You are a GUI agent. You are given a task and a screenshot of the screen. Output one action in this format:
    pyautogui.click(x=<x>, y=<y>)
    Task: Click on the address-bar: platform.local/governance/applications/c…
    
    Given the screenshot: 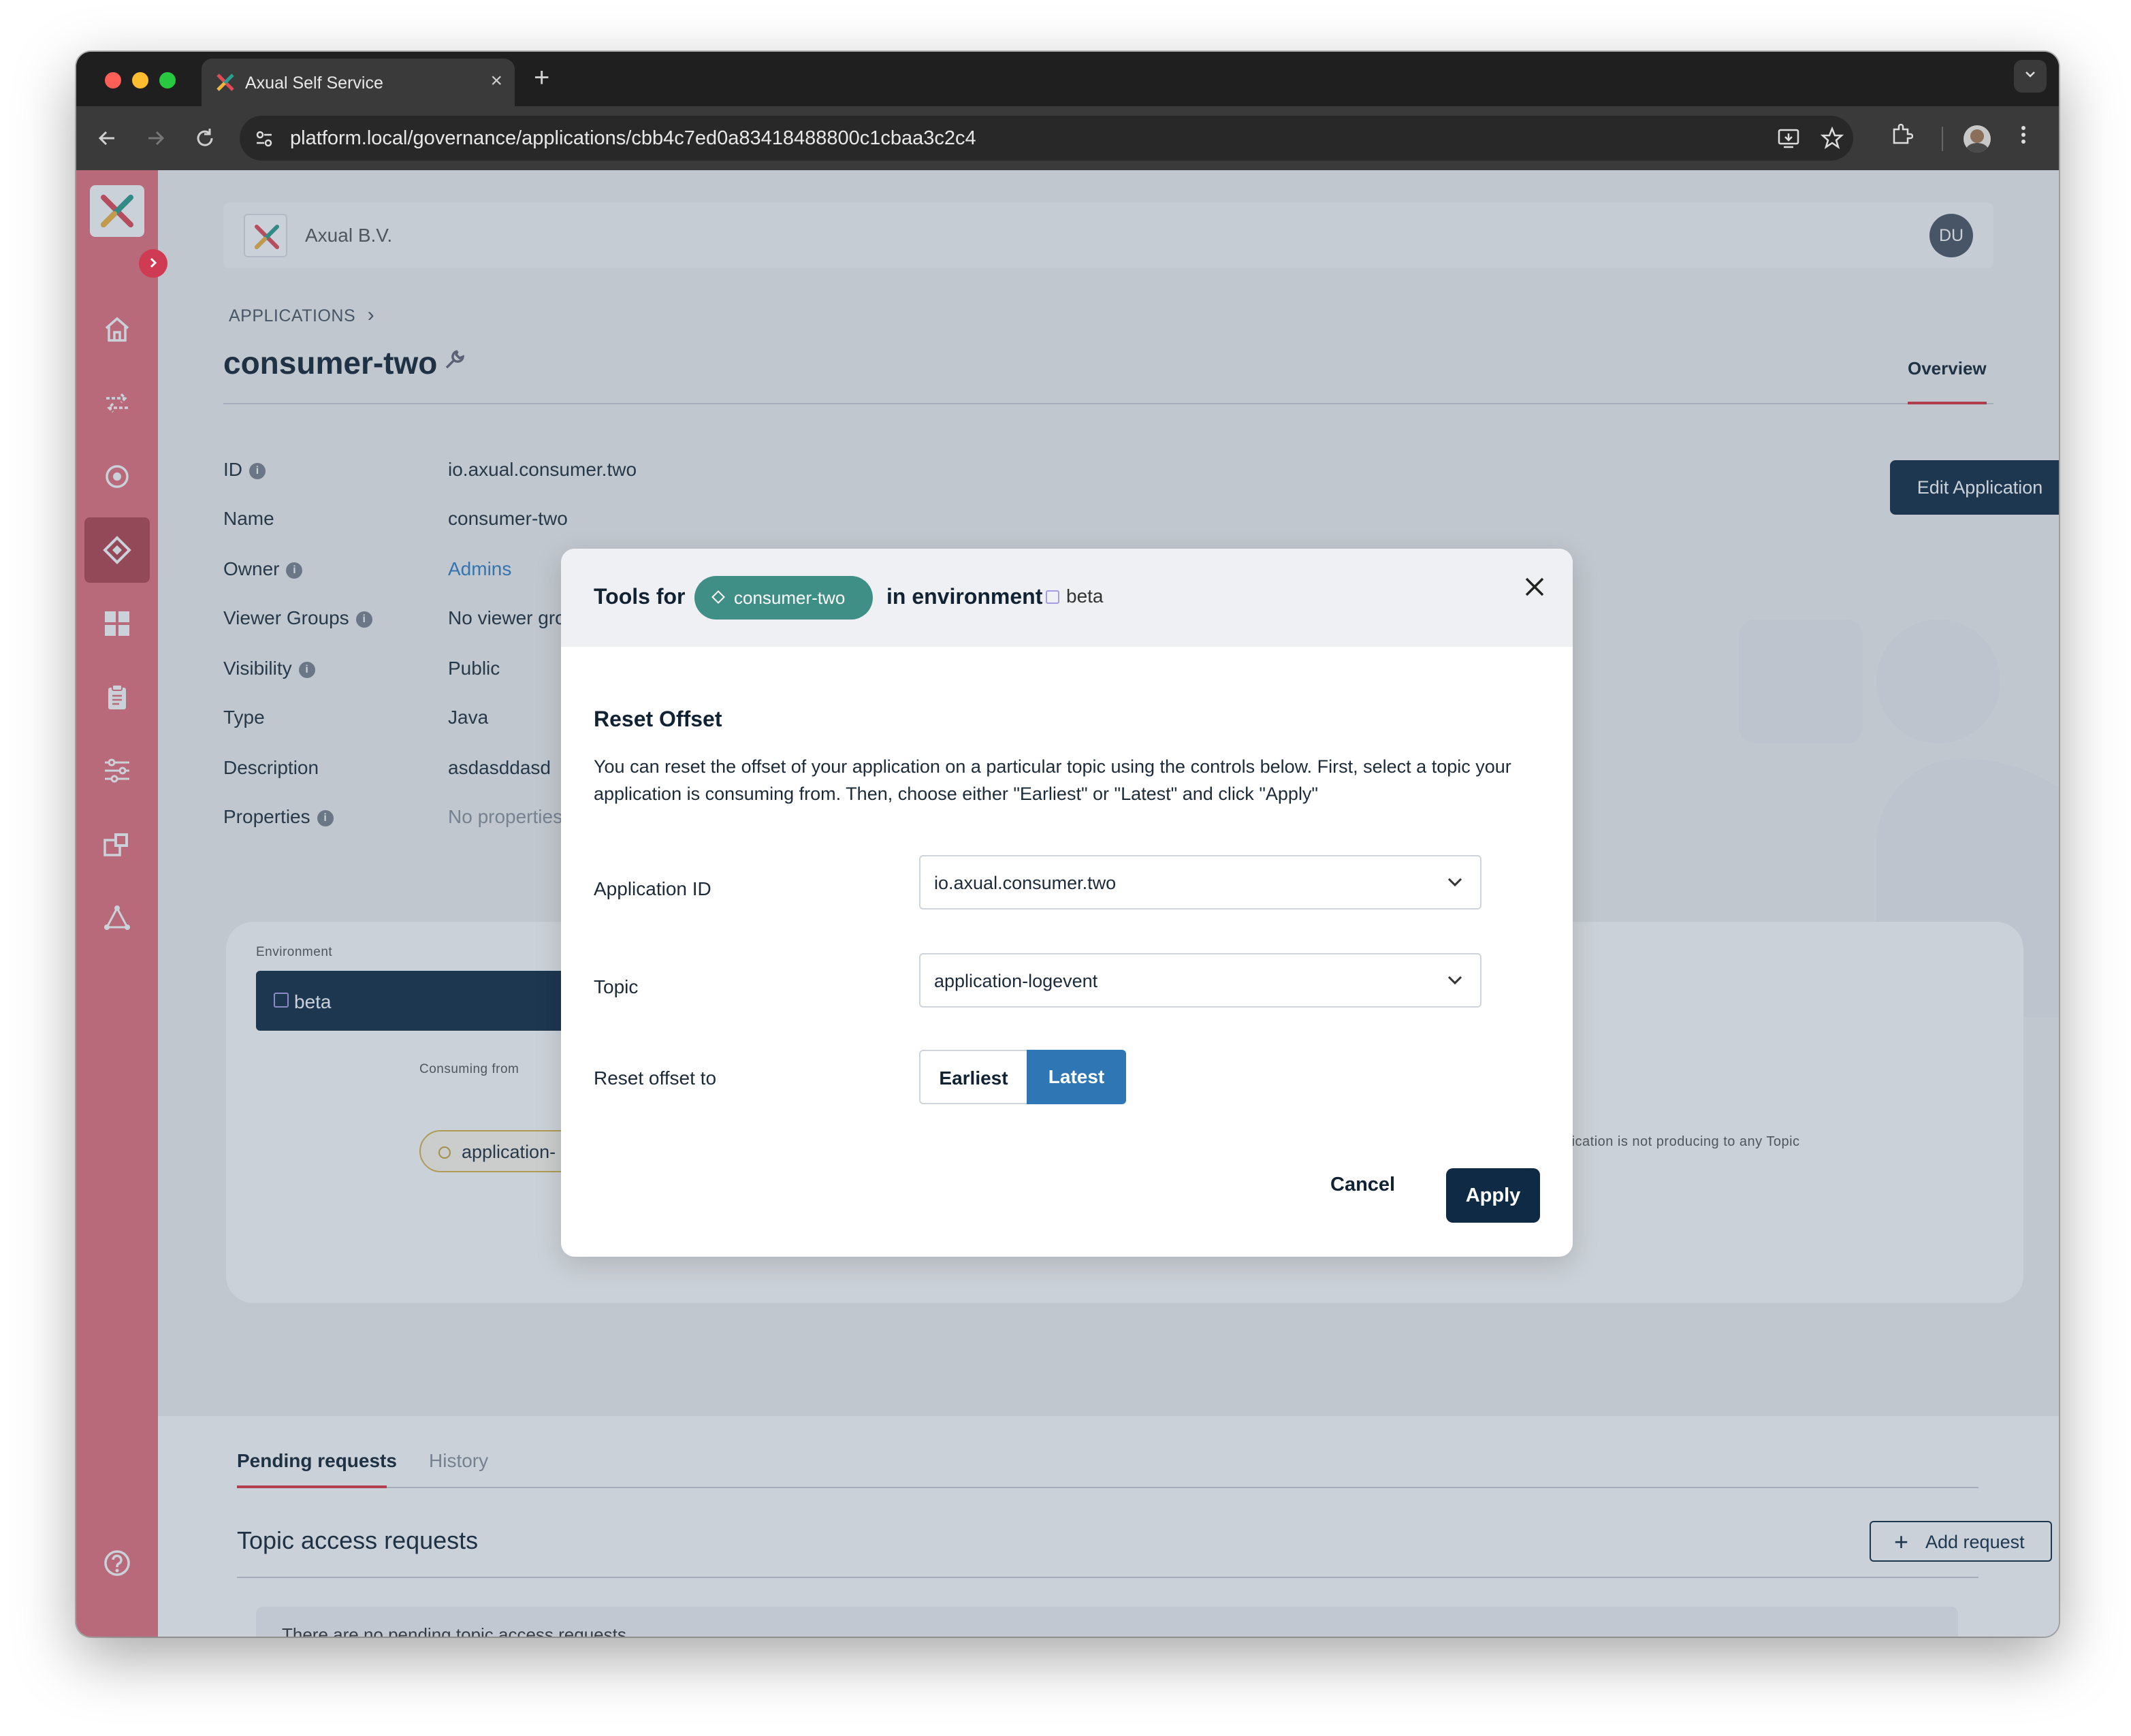 What is the action you would take?
    pyautogui.click(x=1047, y=138)
    